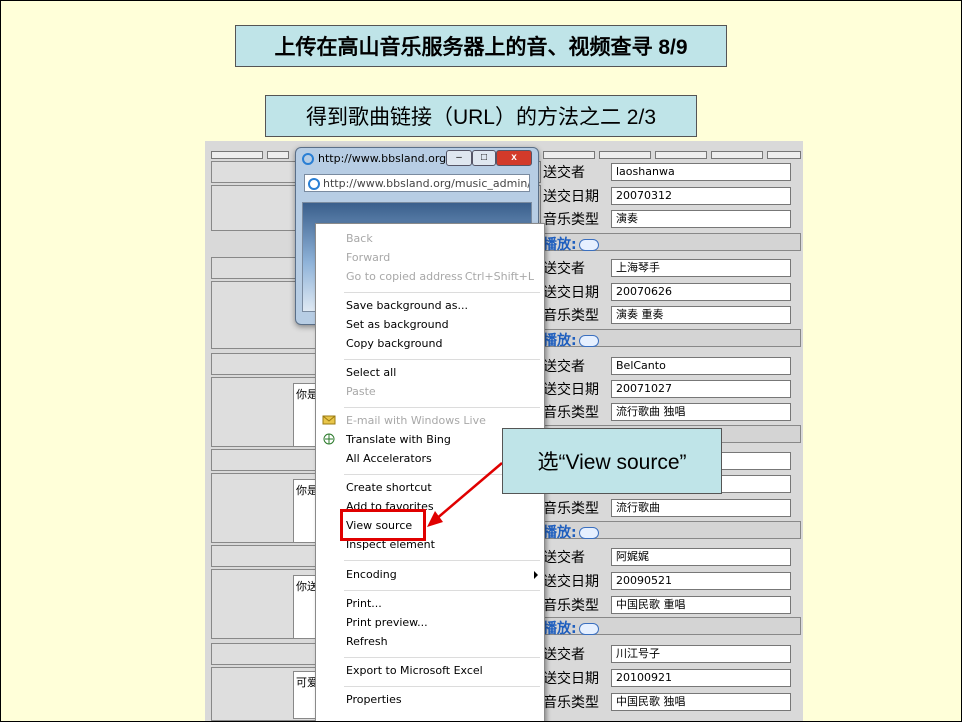  What do you see at coordinates (536, 575) in the screenshot?
I see `submenu-arrow-icon` at bounding box center [536, 575].